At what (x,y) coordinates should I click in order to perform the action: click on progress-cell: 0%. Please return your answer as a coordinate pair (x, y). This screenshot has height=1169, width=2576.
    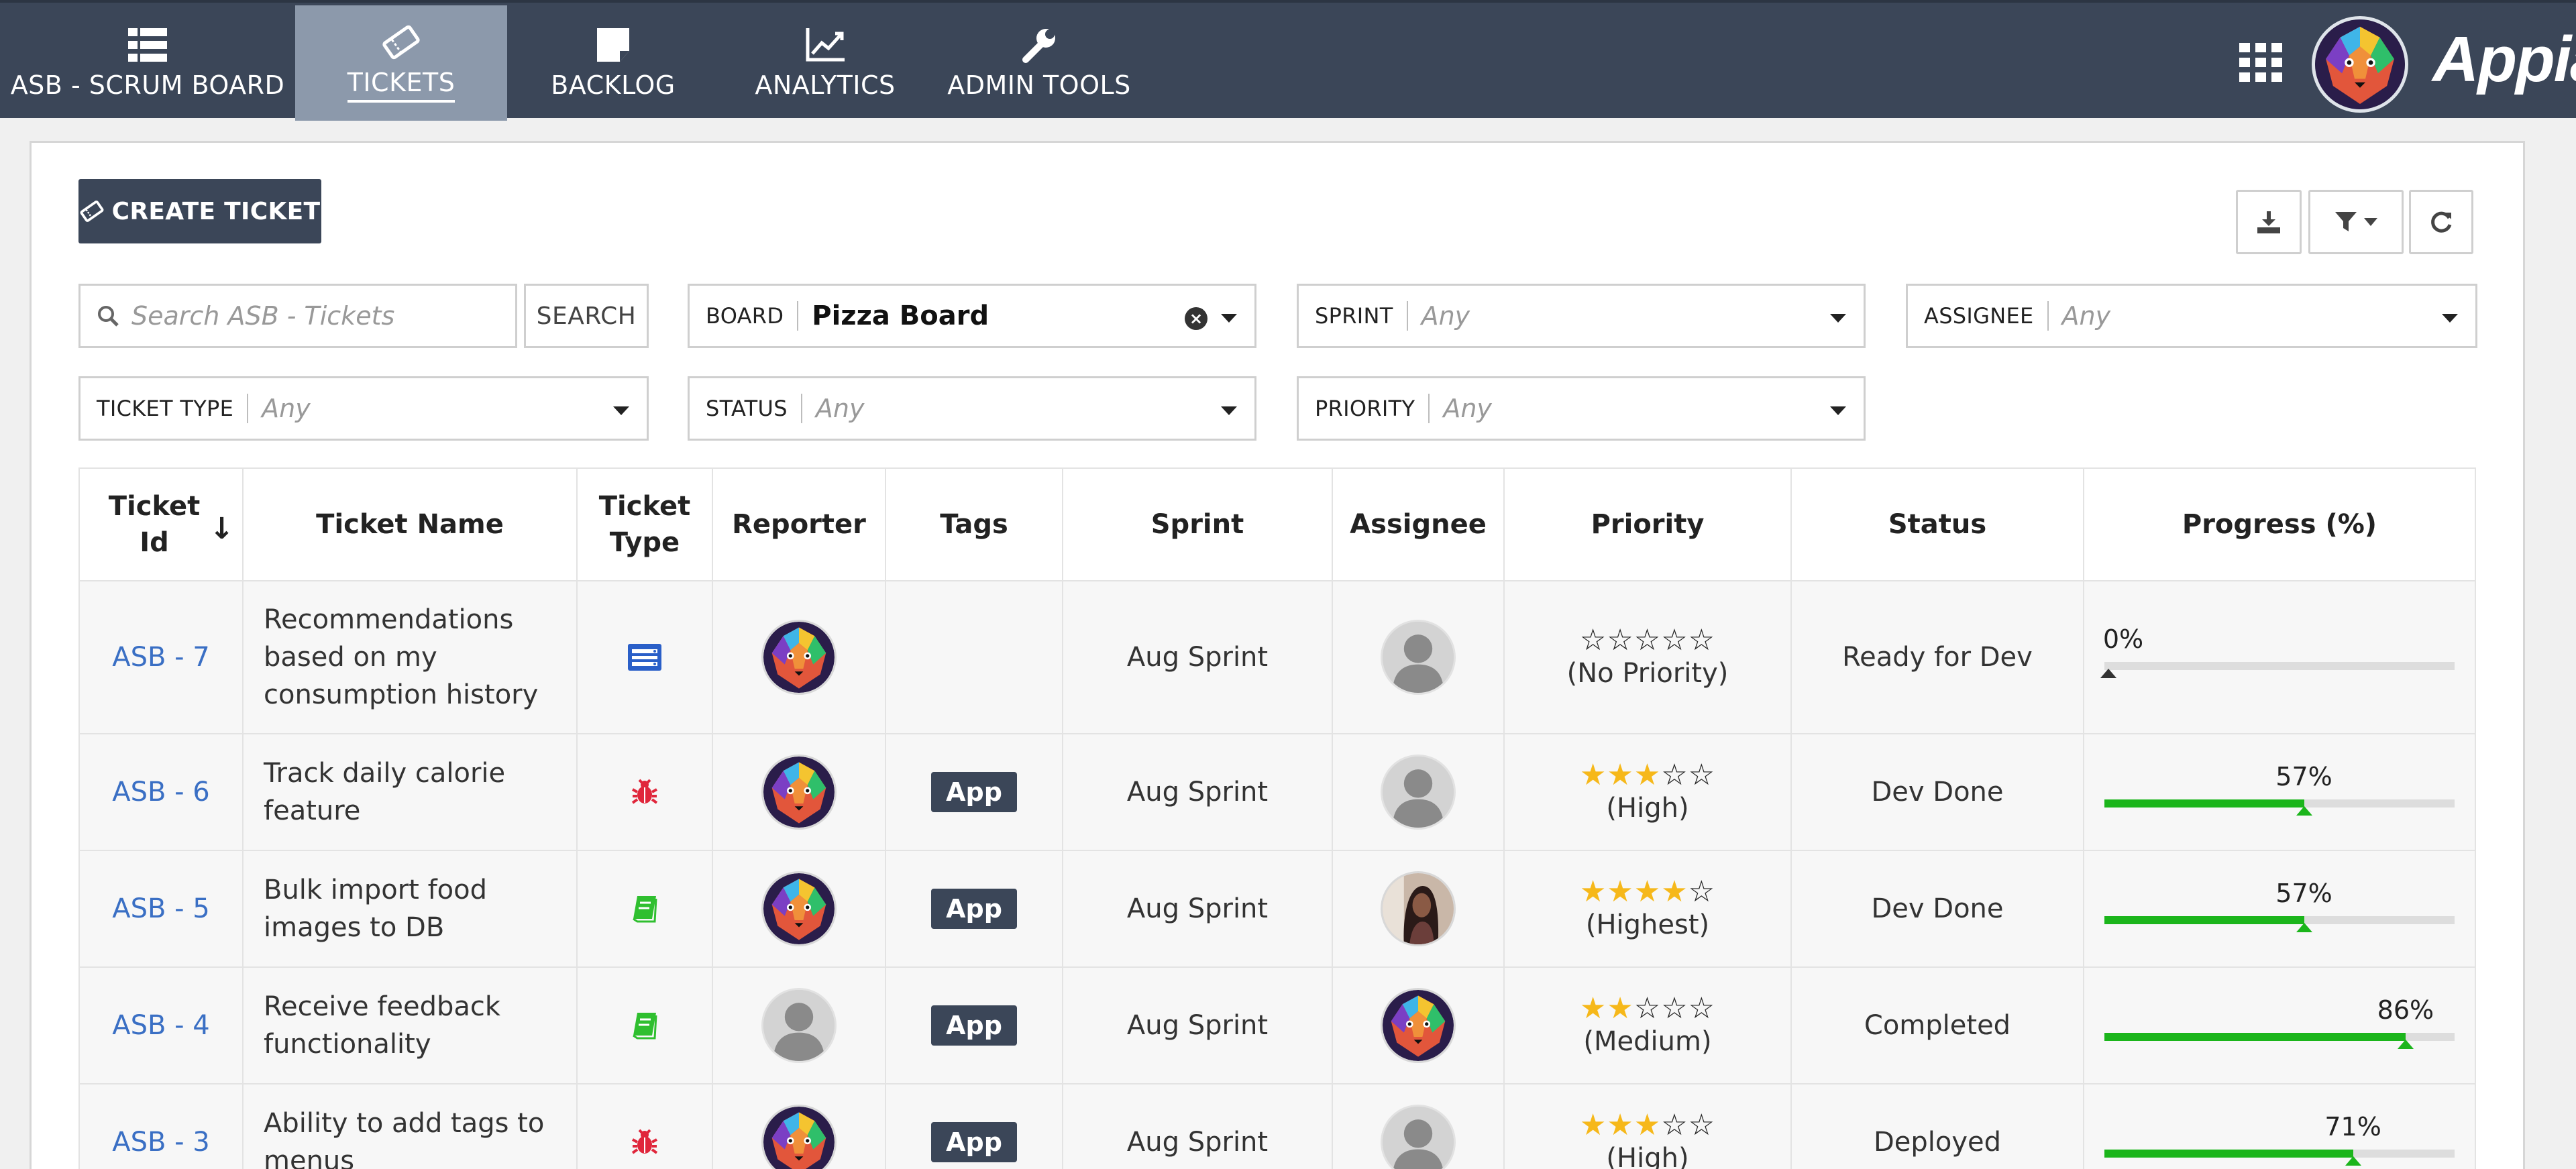
    Looking at the image, I should click on (2280, 657).